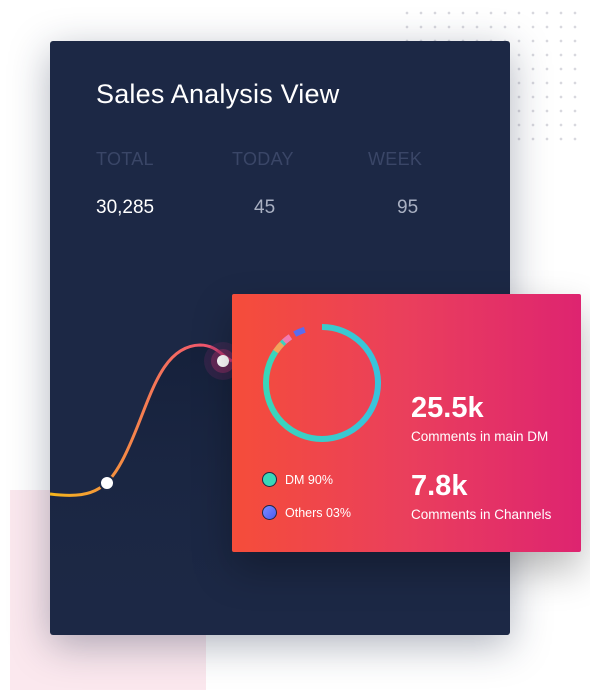 Image resolution: width=590 pixels, height=695 pixels. I want to click on trend-area-fill, so click(141, 490).